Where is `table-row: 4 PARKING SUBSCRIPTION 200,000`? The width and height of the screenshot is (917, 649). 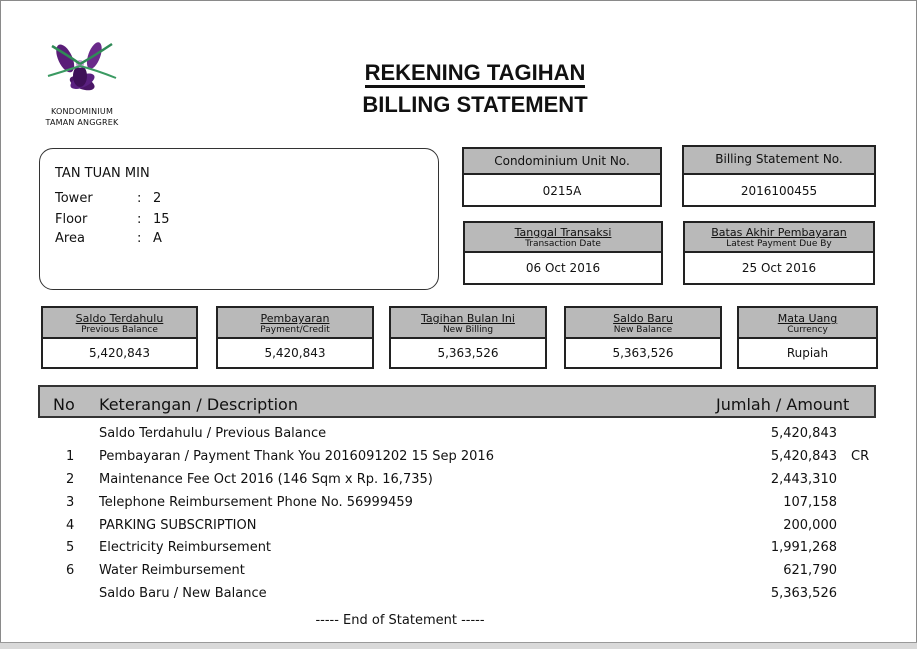 table-row: 4 PARKING SUBSCRIPTION 200,000 is located at coordinates (458, 529).